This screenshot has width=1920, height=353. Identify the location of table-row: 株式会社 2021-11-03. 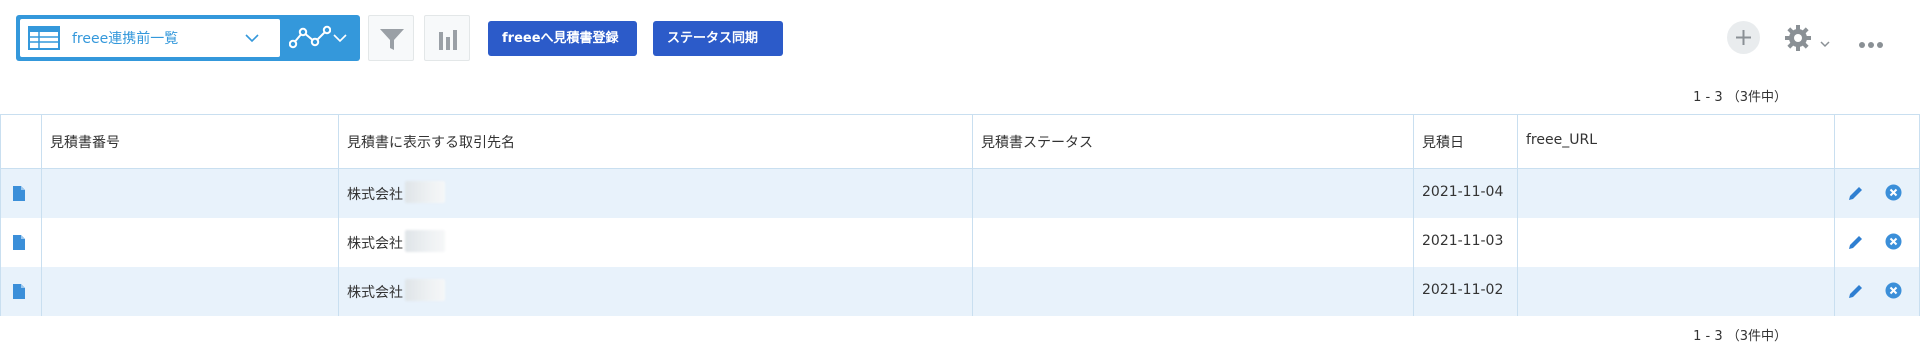
(960, 242).